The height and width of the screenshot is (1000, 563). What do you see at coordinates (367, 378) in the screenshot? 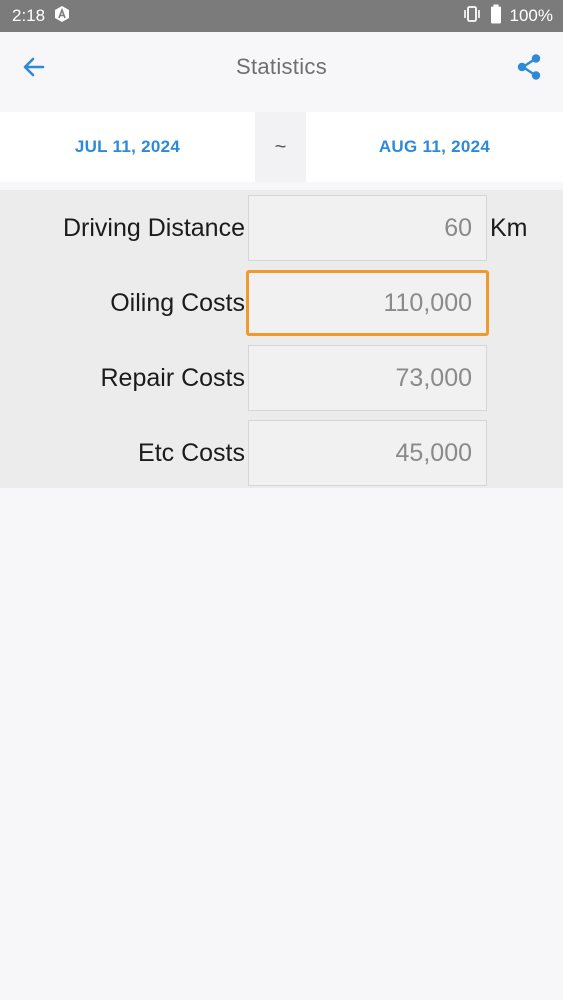
I see `repair-costs-field: 73,000` at bounding box center [367, 378].